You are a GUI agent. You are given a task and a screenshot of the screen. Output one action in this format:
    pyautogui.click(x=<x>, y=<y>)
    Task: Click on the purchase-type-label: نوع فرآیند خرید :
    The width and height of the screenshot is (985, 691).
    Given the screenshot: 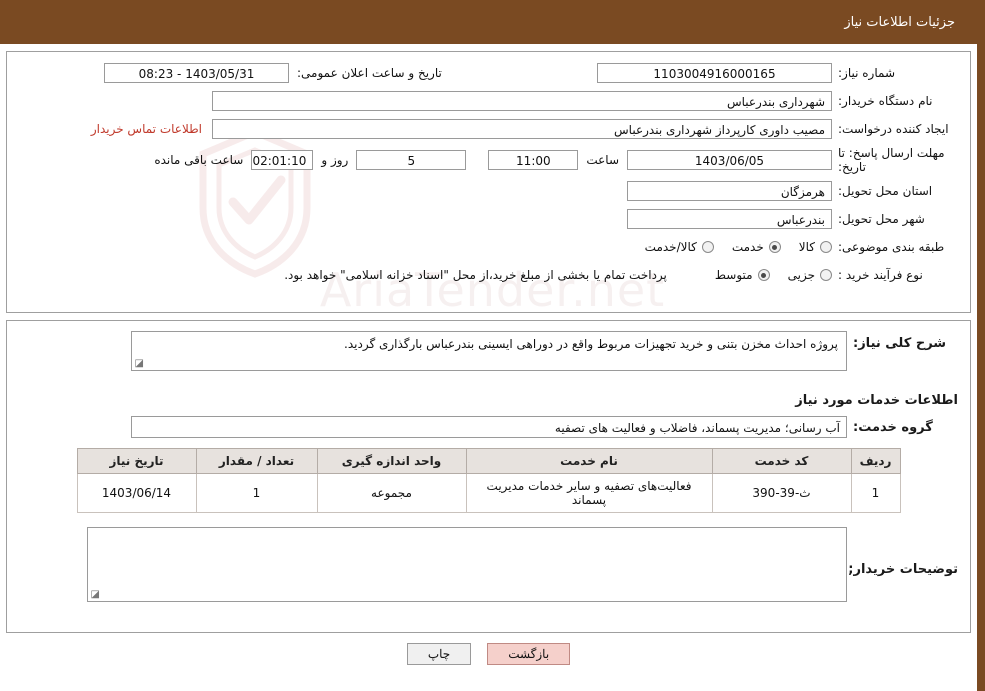 What is the action you would take?
    pyautogui.click(x=880, y=275)
    